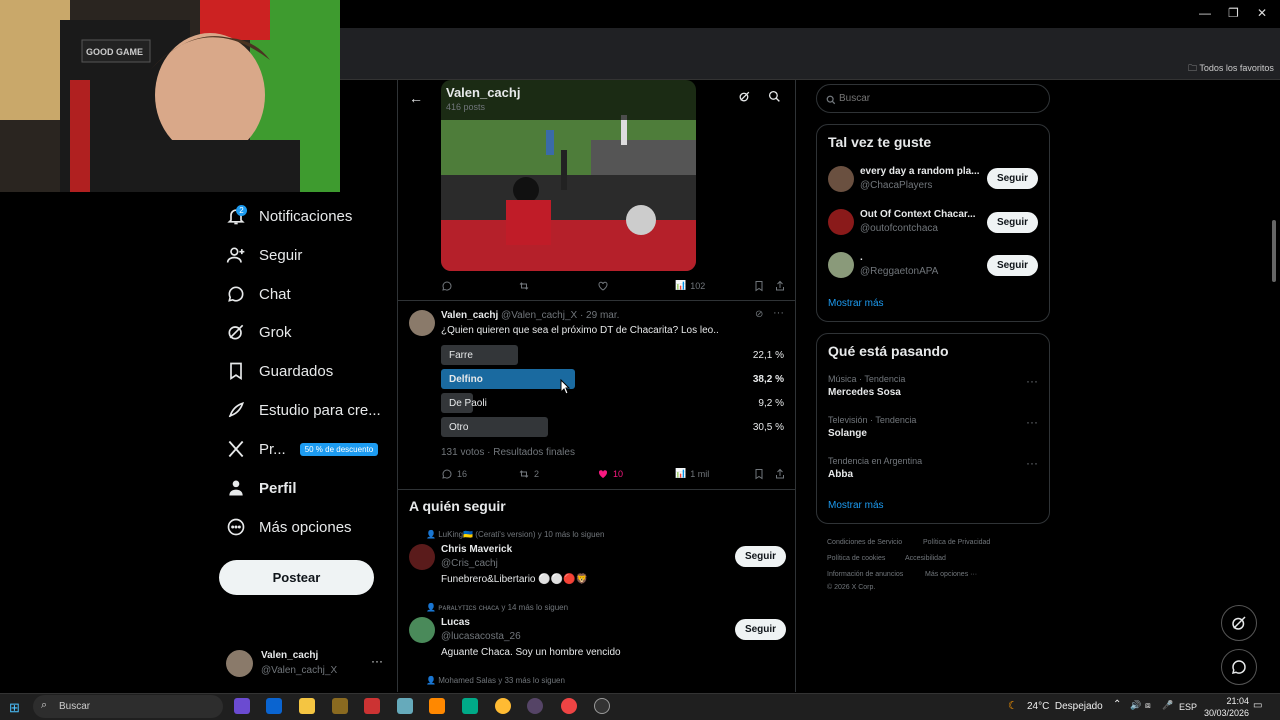 The height and width of the screenshot is (720, 1280). Describe the element at coordinates (1065, 706) in the screenshot. I see `weather-text: 24°C Despejado` at that location.